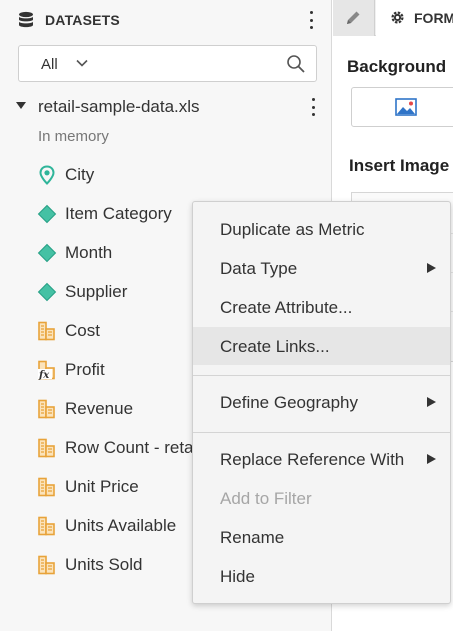 This screenshot has height=631, width=453. What do you see at coordinates (321, 537) in the screenshot?
I see `menu-item-rename: Rename` at bounding box center [321, 537].